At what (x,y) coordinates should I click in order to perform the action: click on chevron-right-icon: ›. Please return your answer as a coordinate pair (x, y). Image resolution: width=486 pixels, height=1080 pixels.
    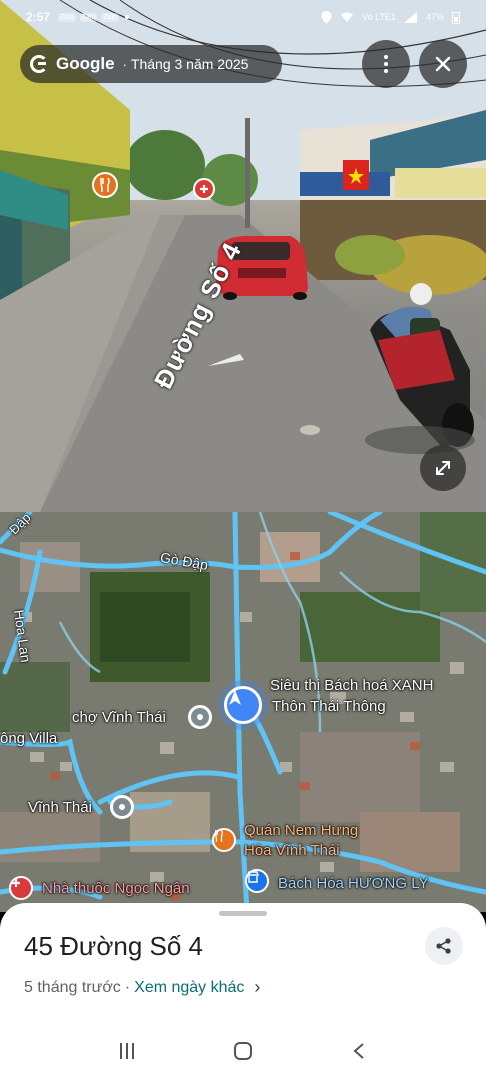
    Looking at the image, I should click on (257, 987).